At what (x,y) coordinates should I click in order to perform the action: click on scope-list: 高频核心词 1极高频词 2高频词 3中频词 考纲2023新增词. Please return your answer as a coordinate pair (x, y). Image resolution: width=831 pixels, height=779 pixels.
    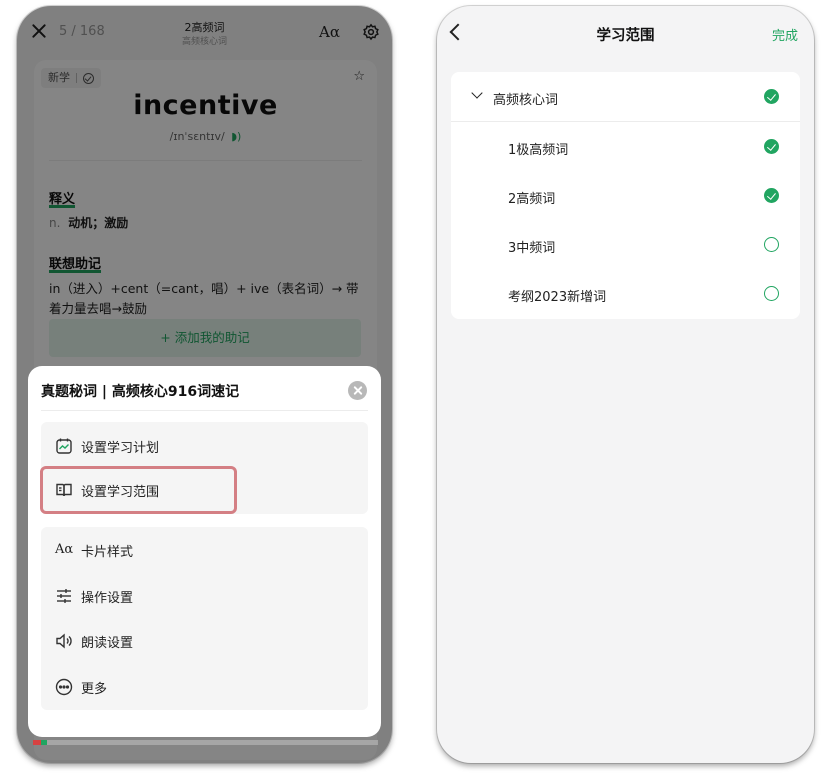
    Looking at the image, I should click on (625, 195).